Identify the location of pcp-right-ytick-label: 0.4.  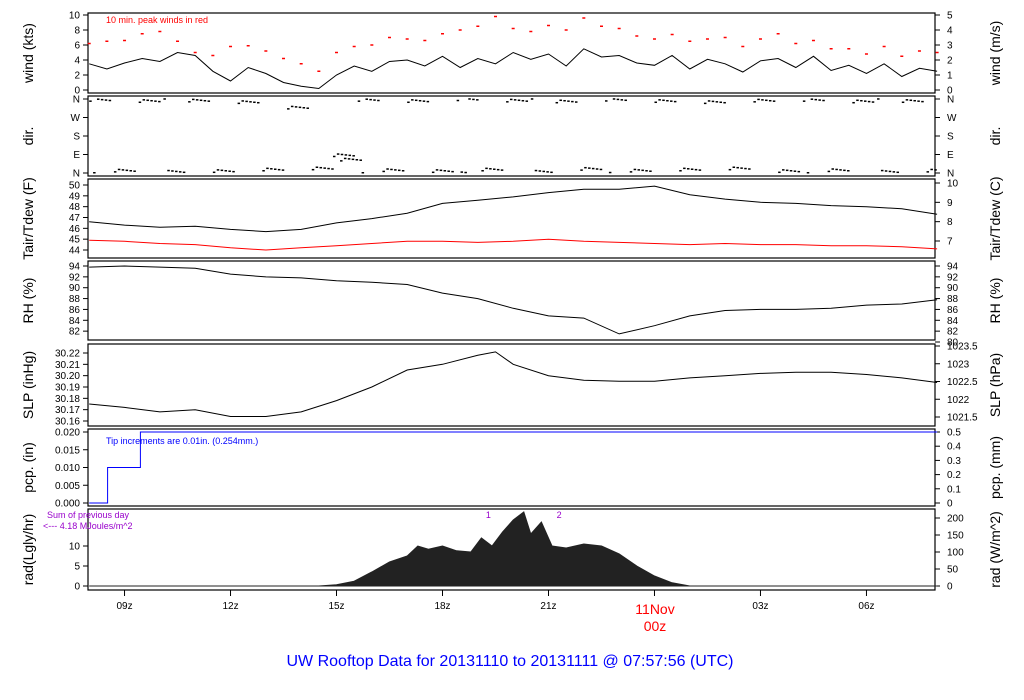
(954, 447).